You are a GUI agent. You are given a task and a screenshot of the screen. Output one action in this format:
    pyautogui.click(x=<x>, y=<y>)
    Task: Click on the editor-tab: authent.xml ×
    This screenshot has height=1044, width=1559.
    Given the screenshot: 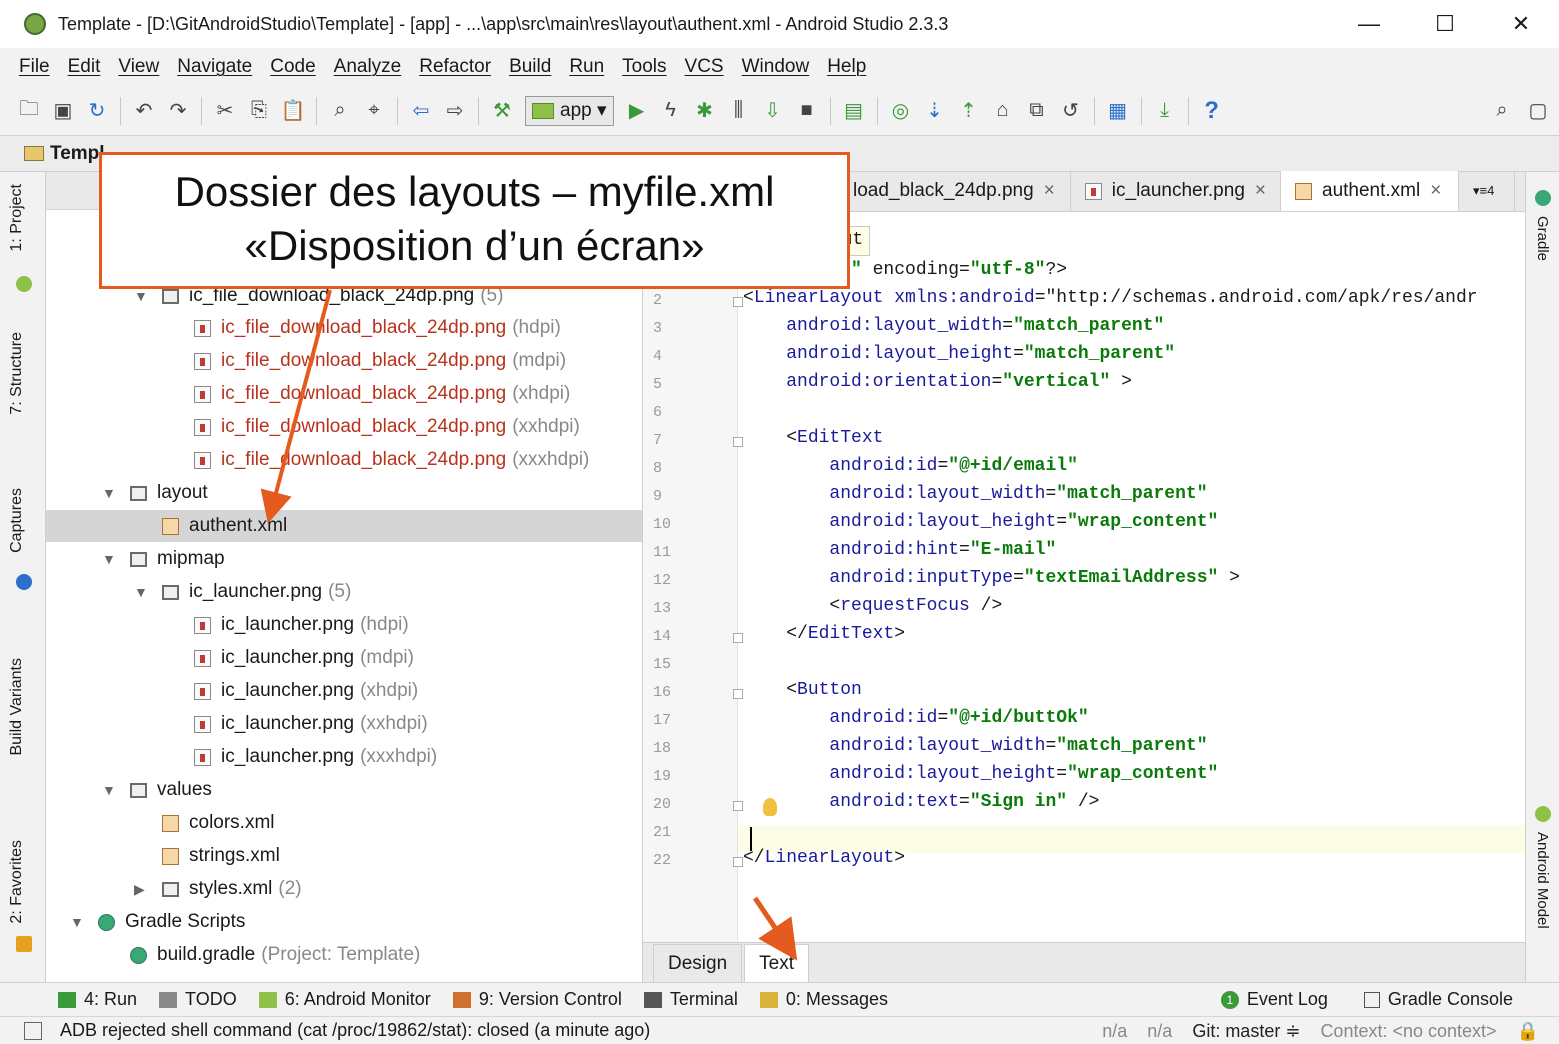 What is the action you would take?
    pyautogui.click(x=1370, y=191)
    